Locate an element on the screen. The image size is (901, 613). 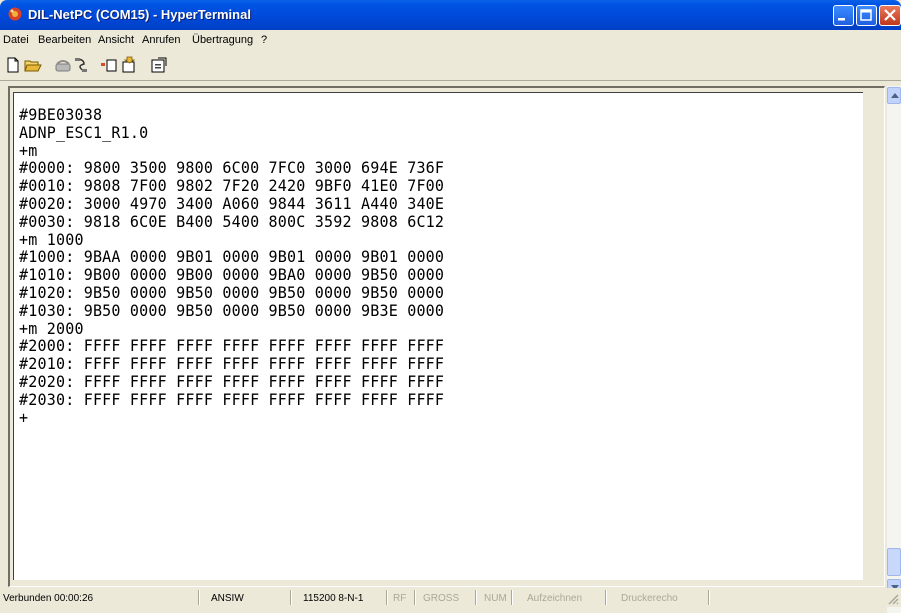
status-druckerecho: Druckerecho is located at coordinates (649, 598).